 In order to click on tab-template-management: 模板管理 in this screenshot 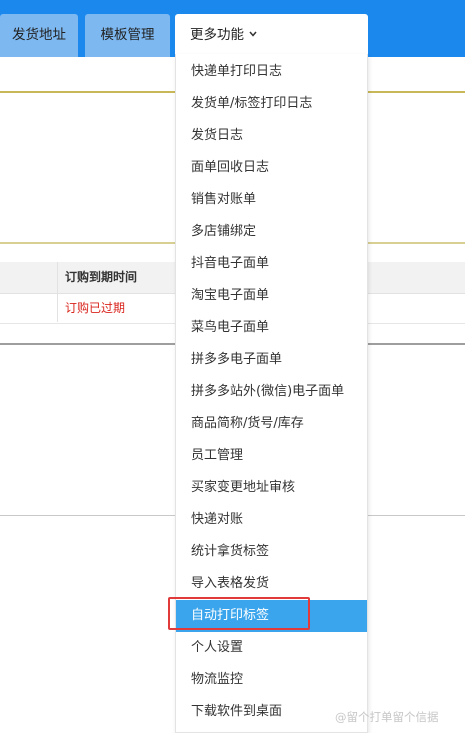, I will do `click(127, 35)`.